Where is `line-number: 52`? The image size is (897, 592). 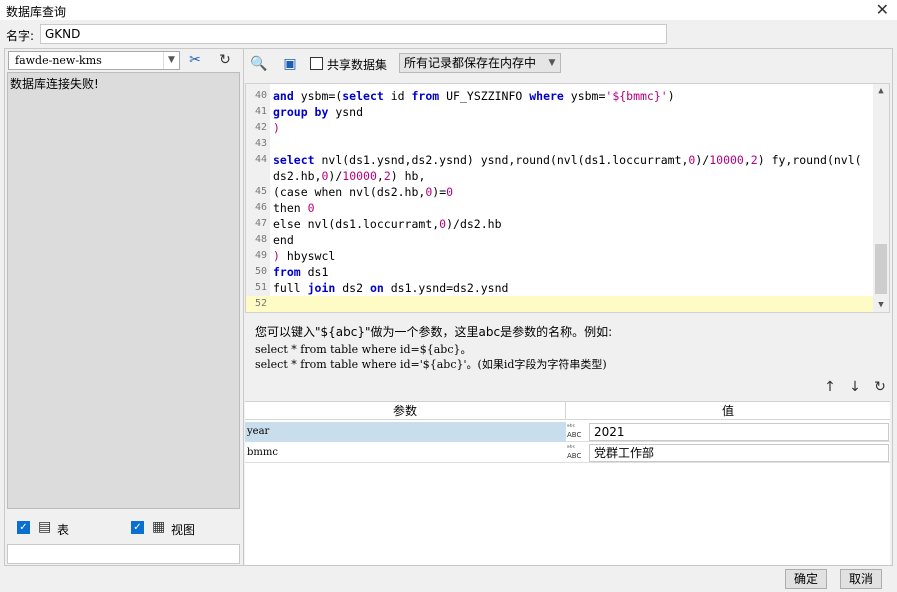
line-number: 52 is located at coordinates (260, 303).